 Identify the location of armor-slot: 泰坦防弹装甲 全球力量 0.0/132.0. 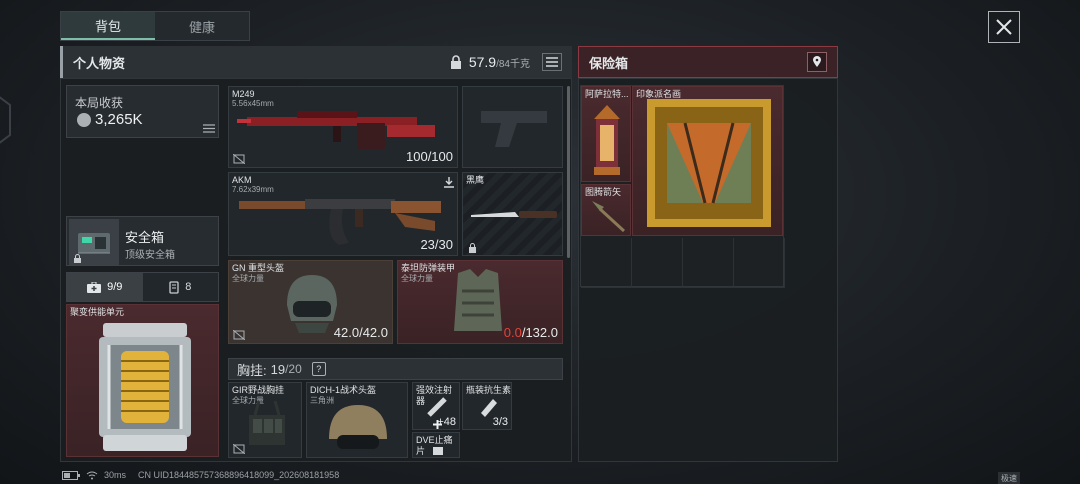
(480, 302).